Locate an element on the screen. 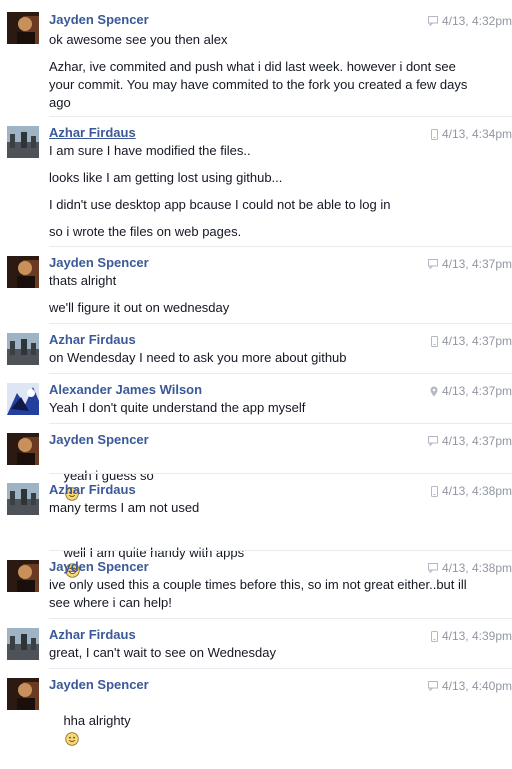 Image resolution: width=512 pixels, height=769 pixels. location-icon is located at coordinates (434, 391).